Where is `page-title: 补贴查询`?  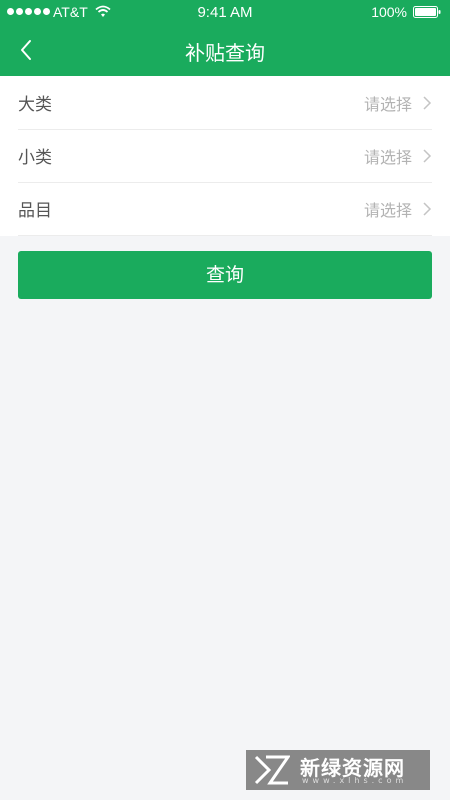 page-title: 补贴查询 is located at coordinates (225, 53).